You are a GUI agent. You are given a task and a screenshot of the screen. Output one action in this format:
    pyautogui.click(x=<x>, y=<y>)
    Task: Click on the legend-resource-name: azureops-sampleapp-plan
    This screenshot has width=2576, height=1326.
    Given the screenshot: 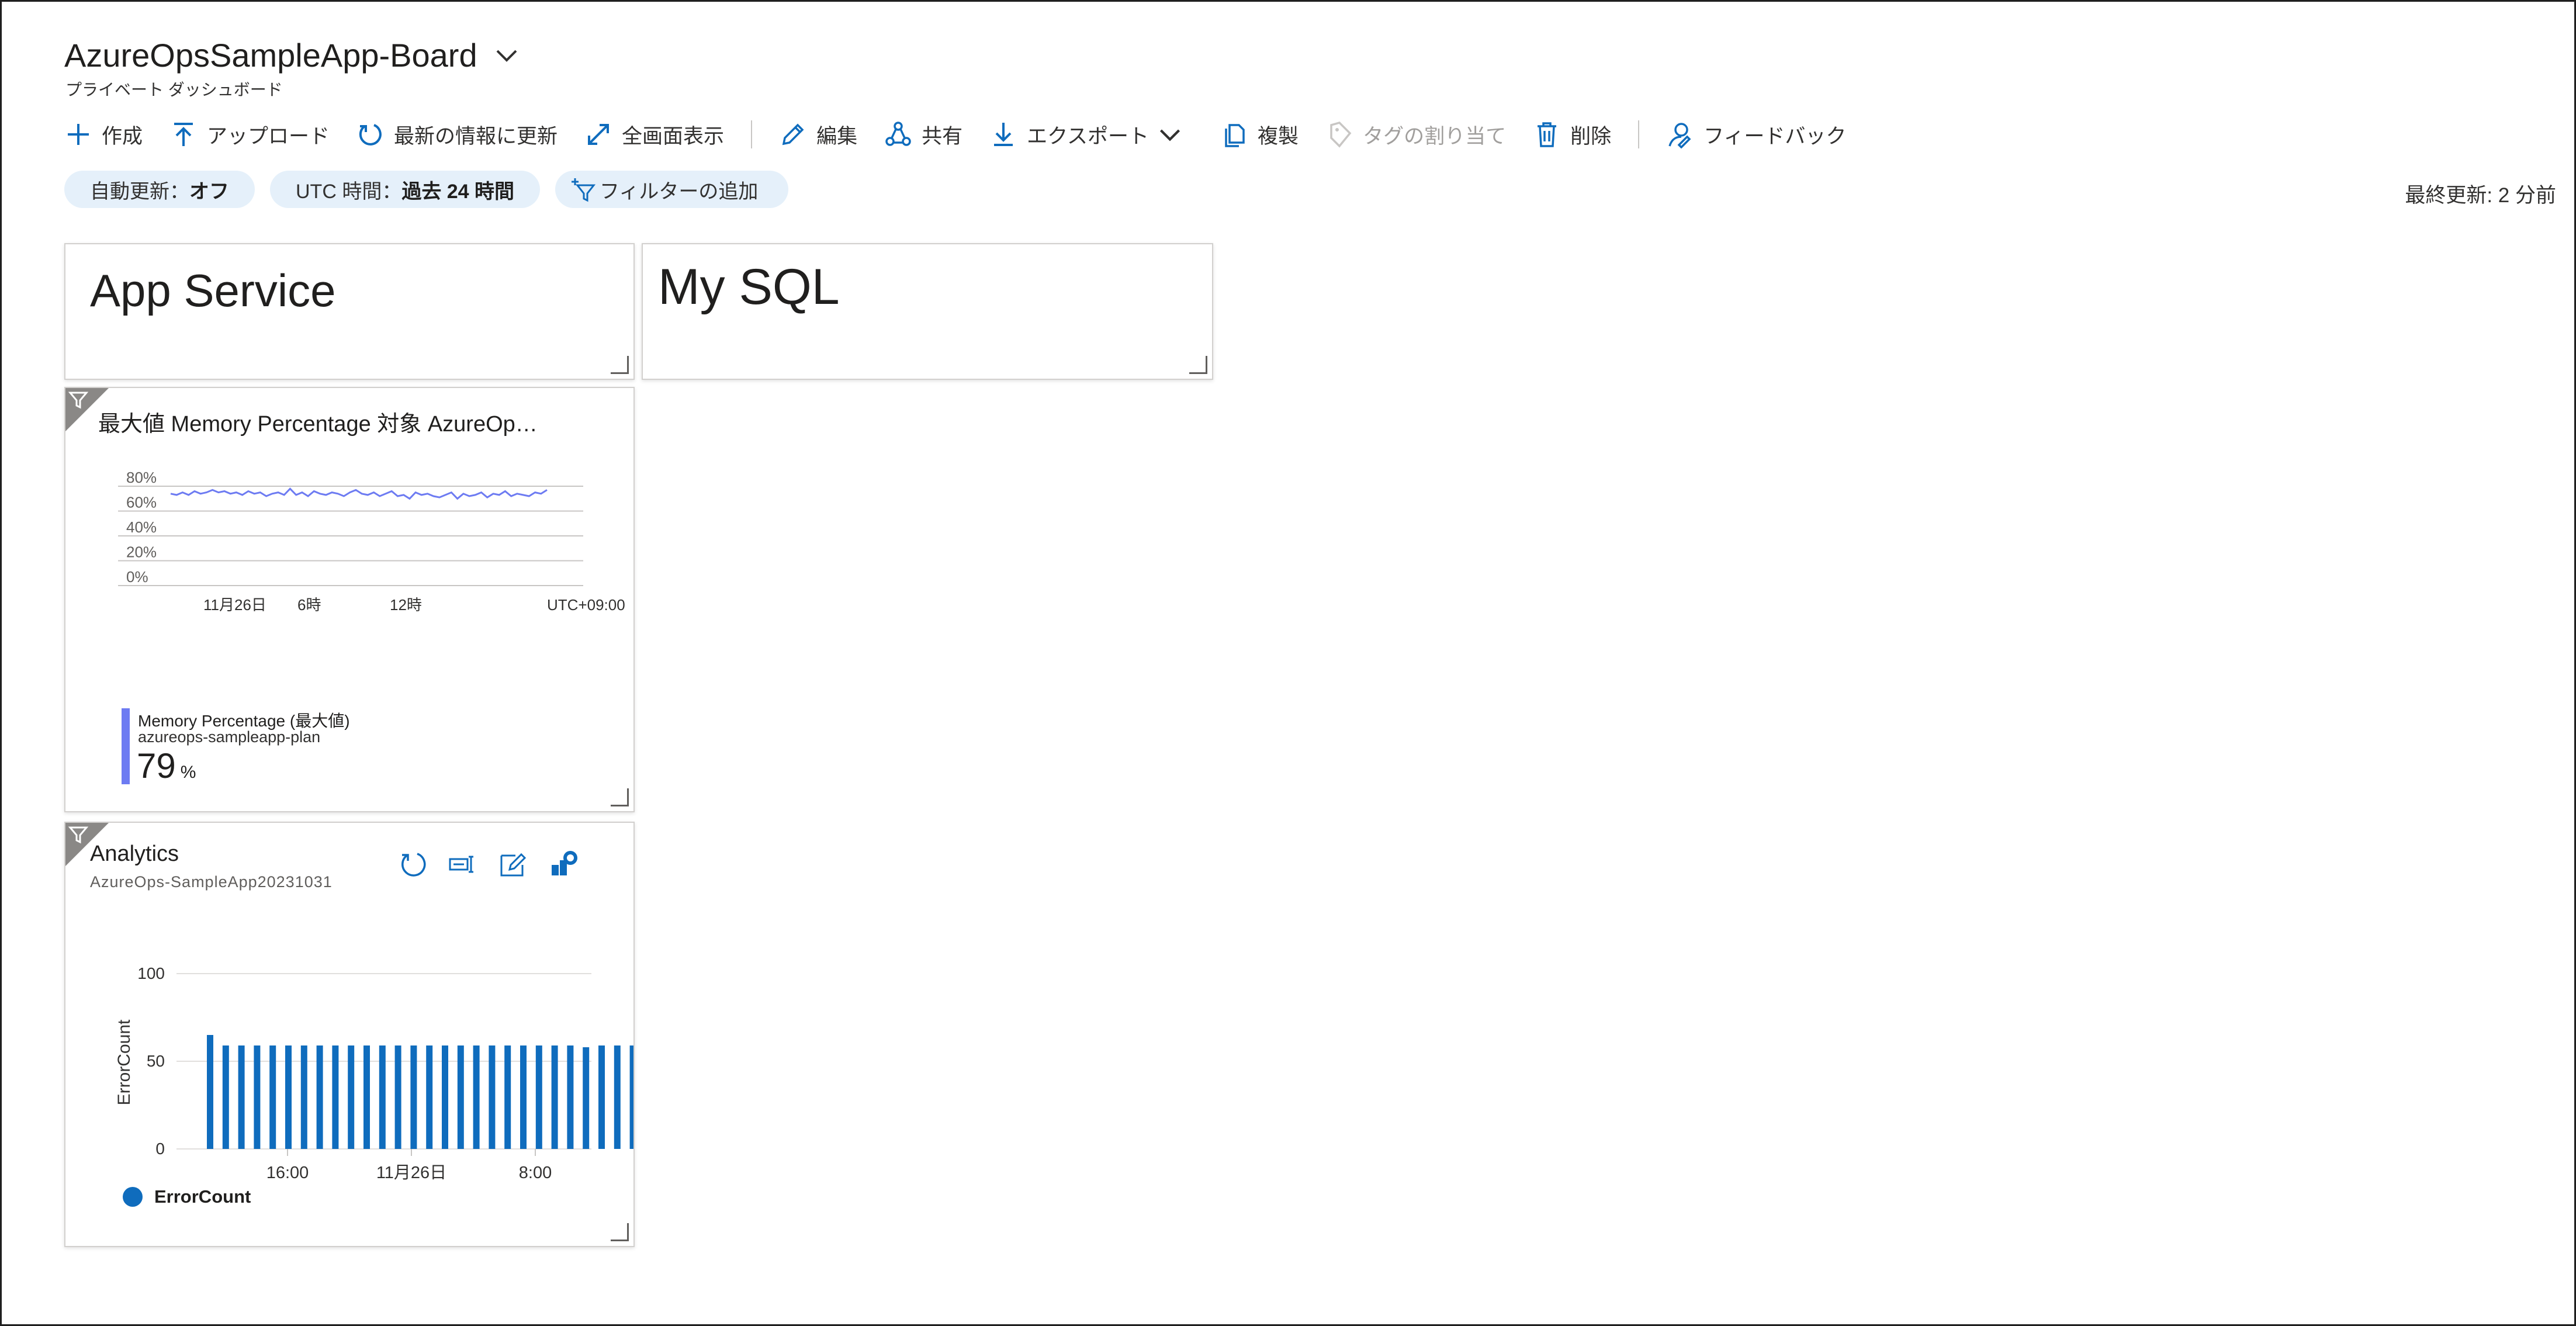 What is the action you would take?
    pyautogui.click(x=230, y=737)
    